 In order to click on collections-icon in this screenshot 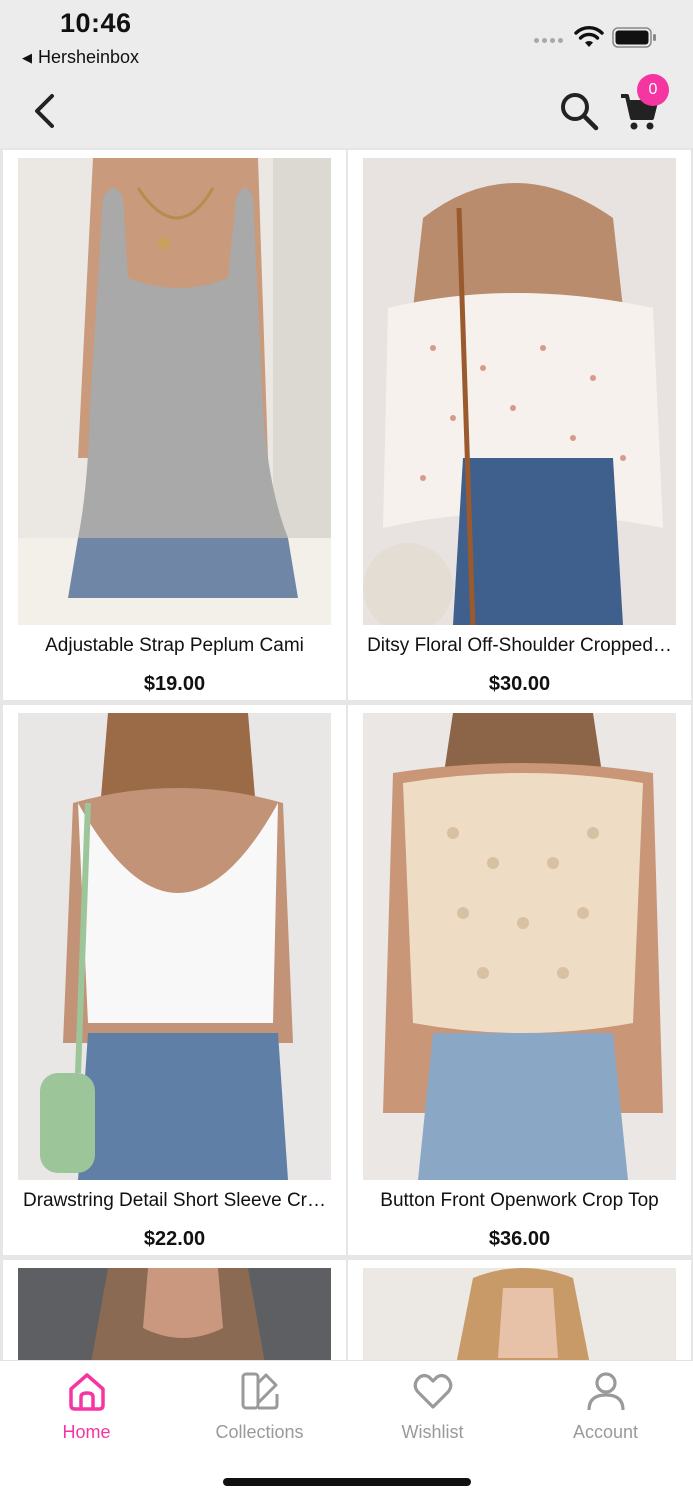, I will do `click(259, 1391)`.